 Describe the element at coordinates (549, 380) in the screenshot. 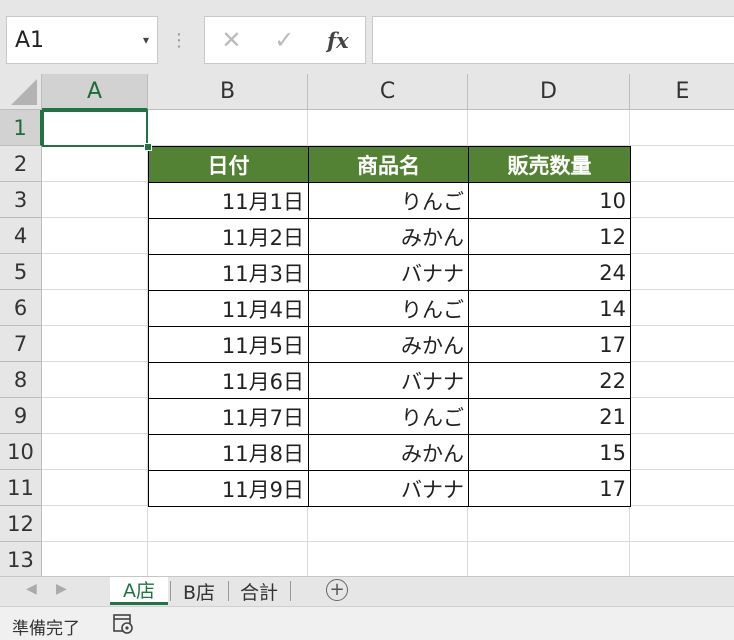

I see `table-cell: 22` at that location.